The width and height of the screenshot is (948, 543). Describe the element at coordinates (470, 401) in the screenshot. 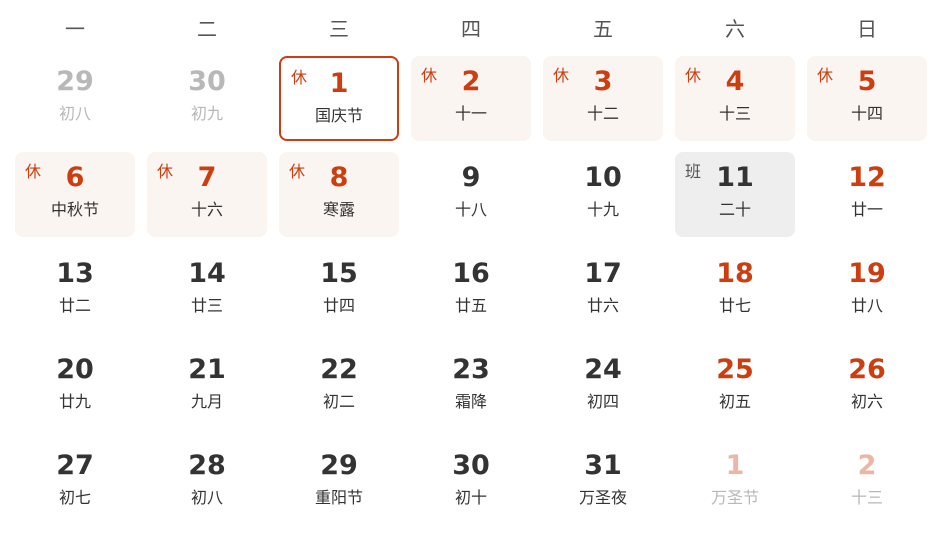

I see `lunar-date: 霜降` at that location.